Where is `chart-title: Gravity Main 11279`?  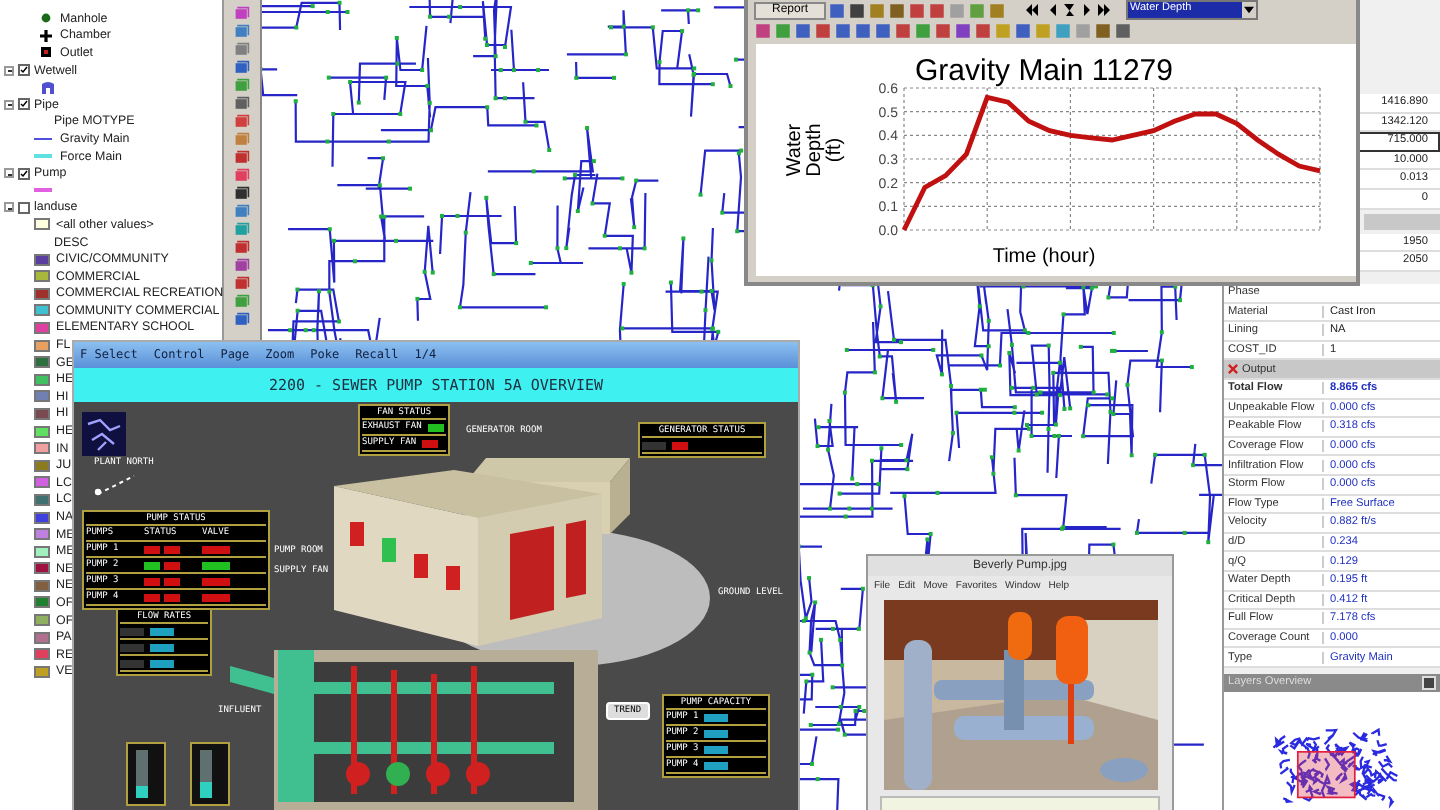 chart-title: Gravity Main 11279 is located at coordinates (1044, 71).